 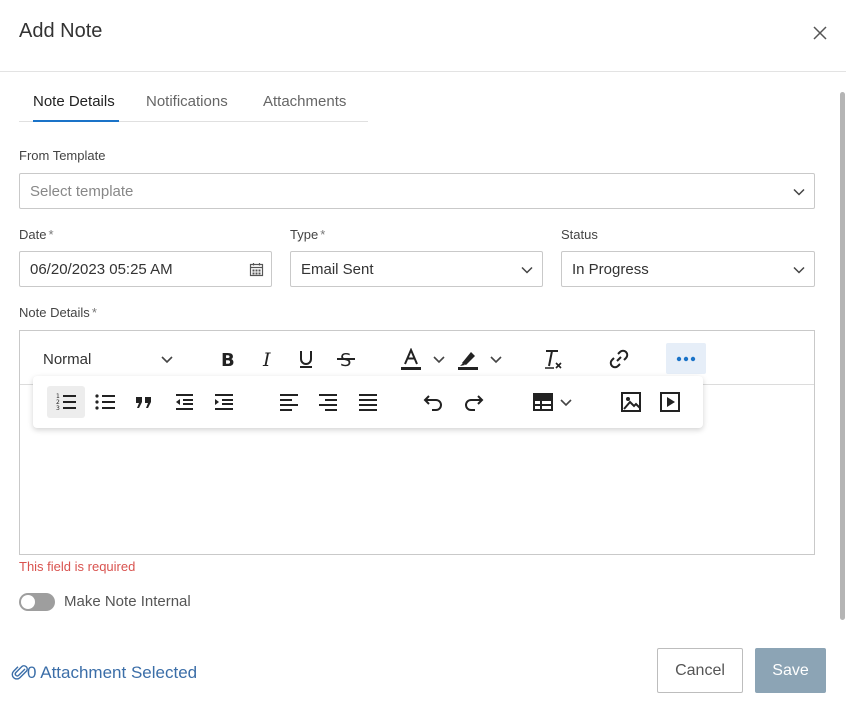 I want to click on cancel-button: Cancel, so click(x=700, y=670).